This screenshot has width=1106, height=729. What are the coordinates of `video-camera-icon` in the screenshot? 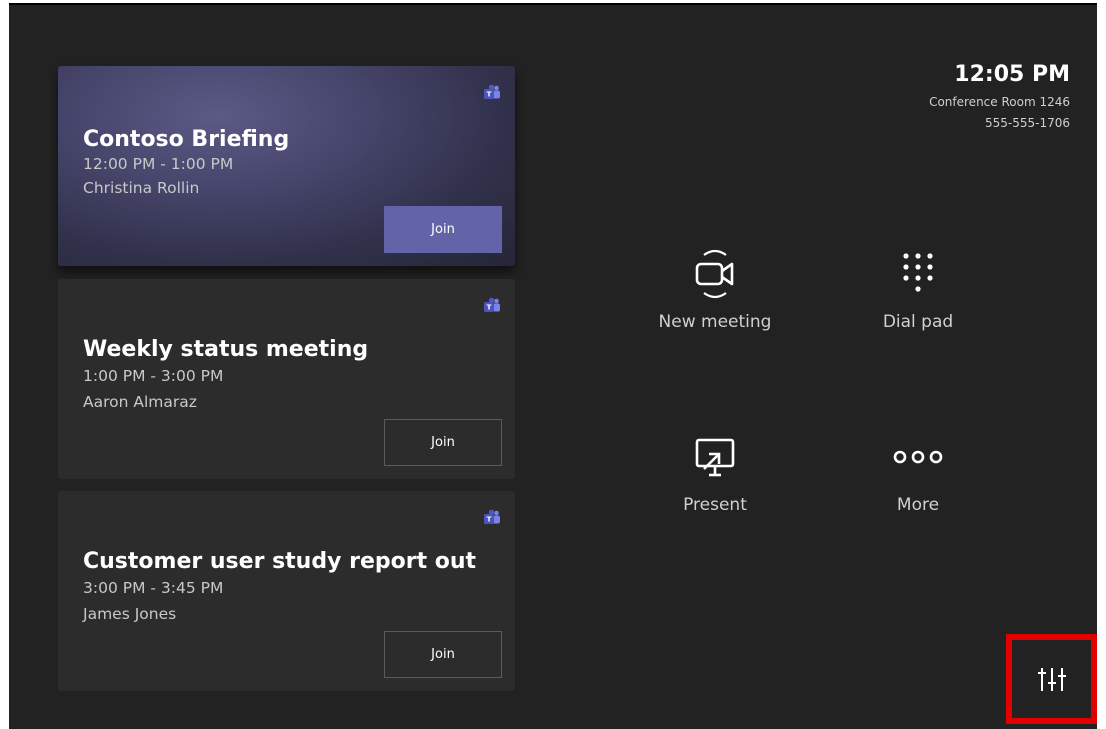 It's located at (714, 274).